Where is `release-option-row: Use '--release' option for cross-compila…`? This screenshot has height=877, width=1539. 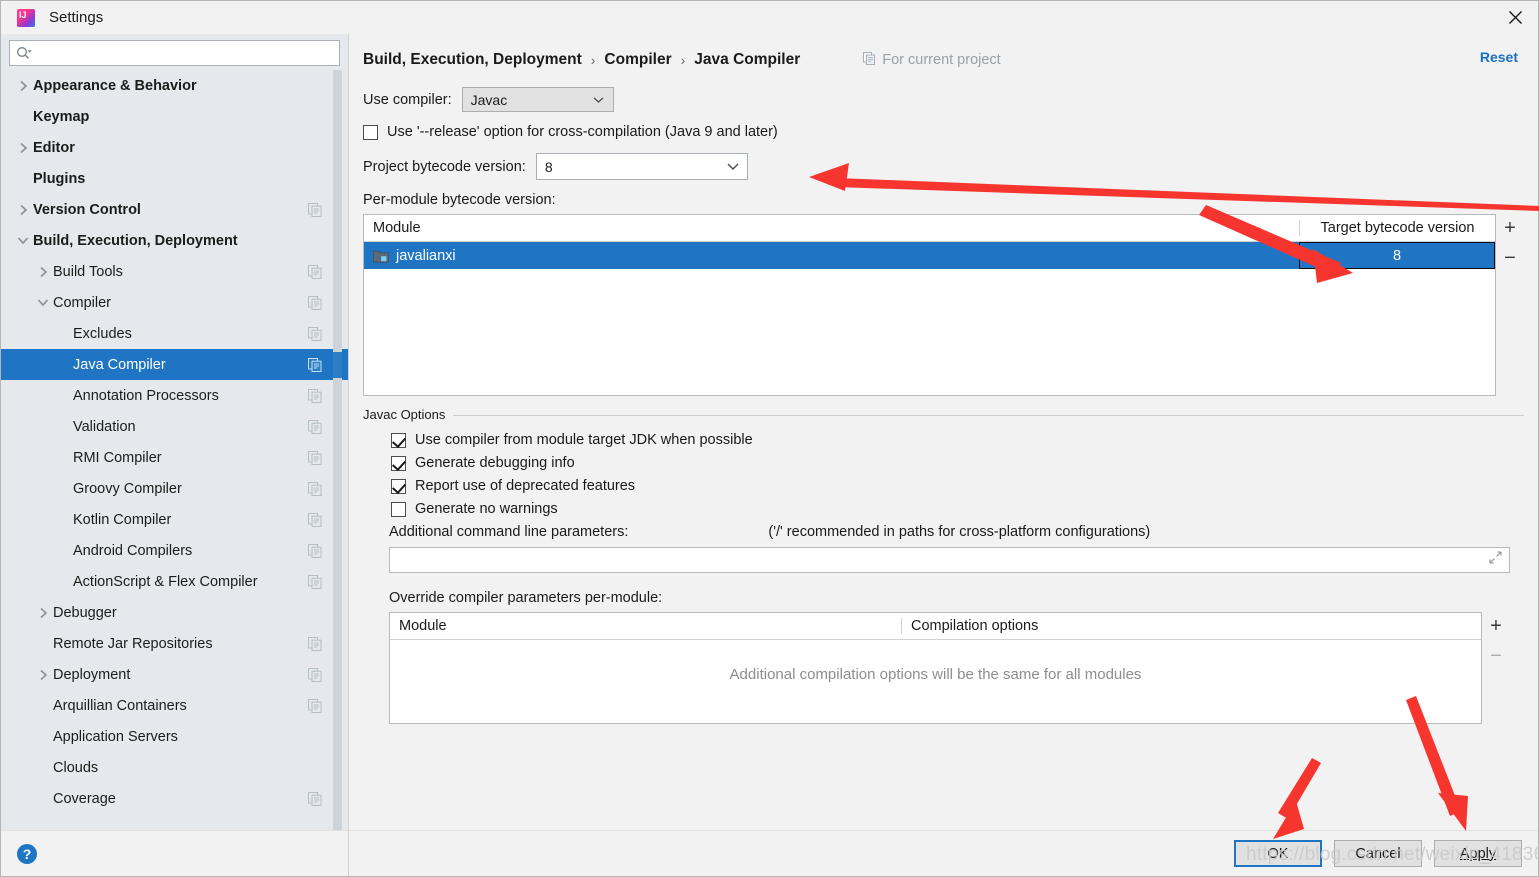 release-option-row: Use '--release' option for cross-compila… is located at coordinates (943, 132).